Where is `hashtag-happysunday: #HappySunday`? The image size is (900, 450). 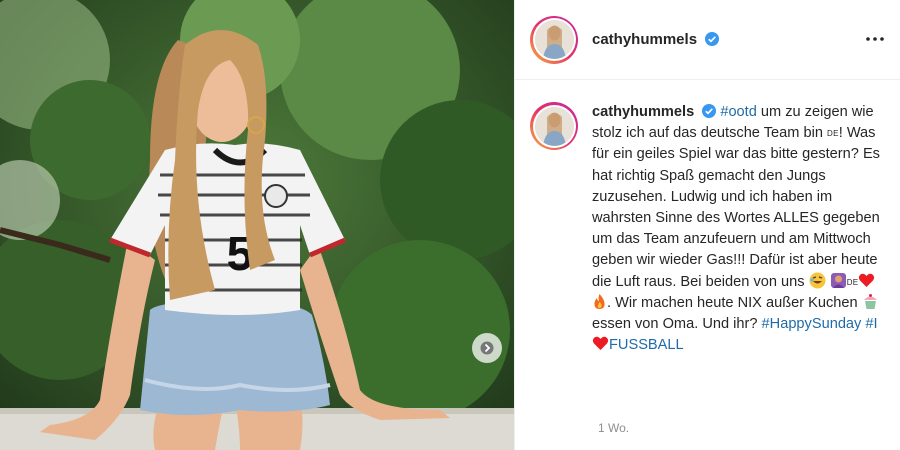
hashtag-happysunday: #HappySunday is located at coordinates (812, 324).